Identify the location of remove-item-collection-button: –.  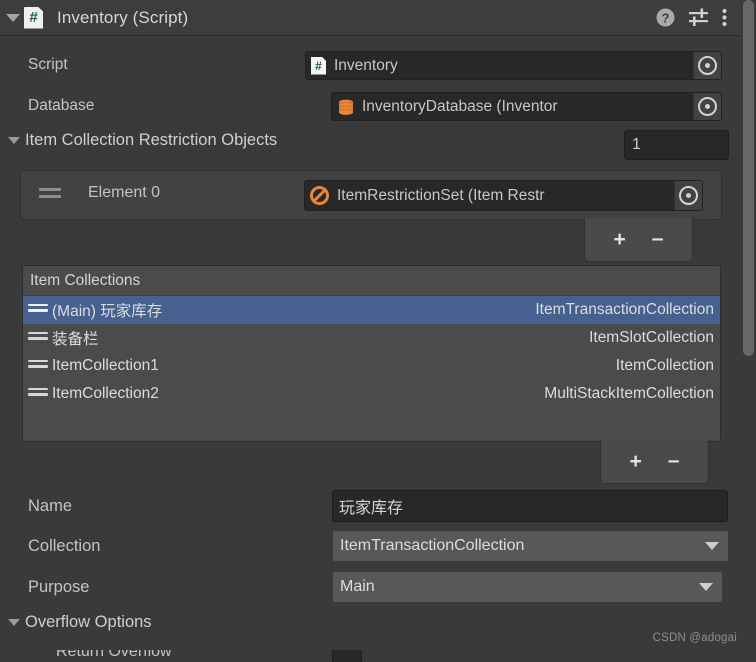
(674, 460).